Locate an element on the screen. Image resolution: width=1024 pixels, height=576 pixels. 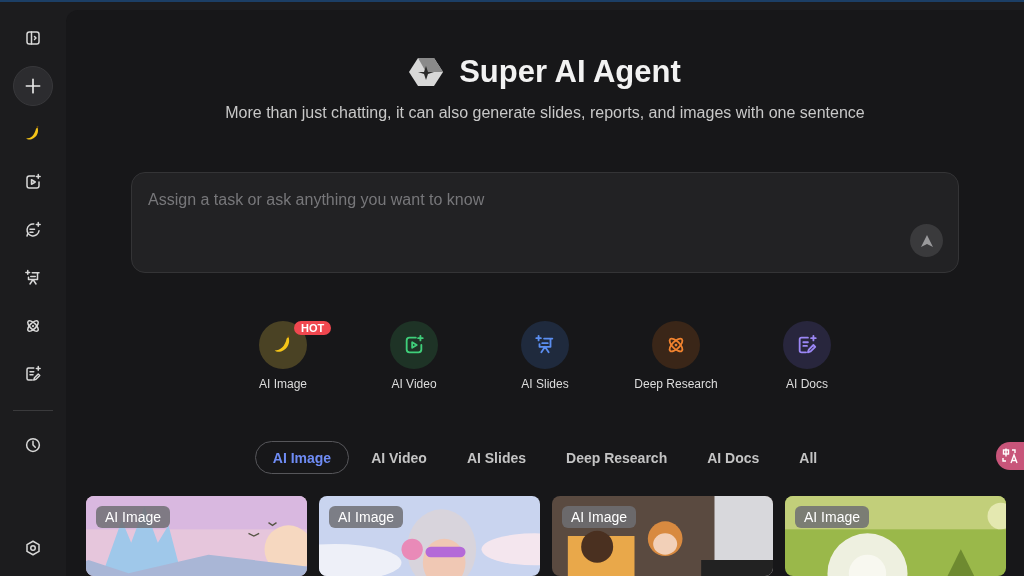
category-tab: AI Docs is located at coordinates (733, 457).